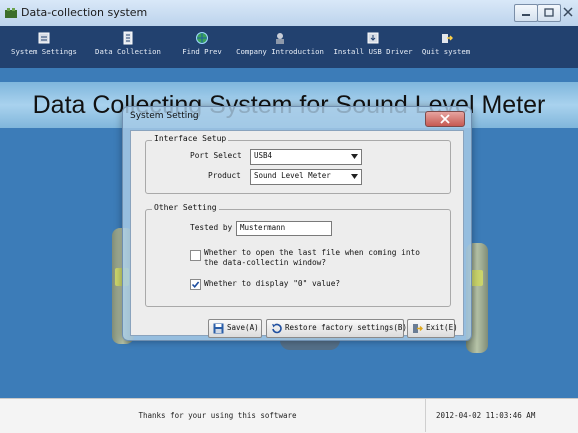  I want to click on product-dropdown: Sound Level Meter, so click(306, 177).